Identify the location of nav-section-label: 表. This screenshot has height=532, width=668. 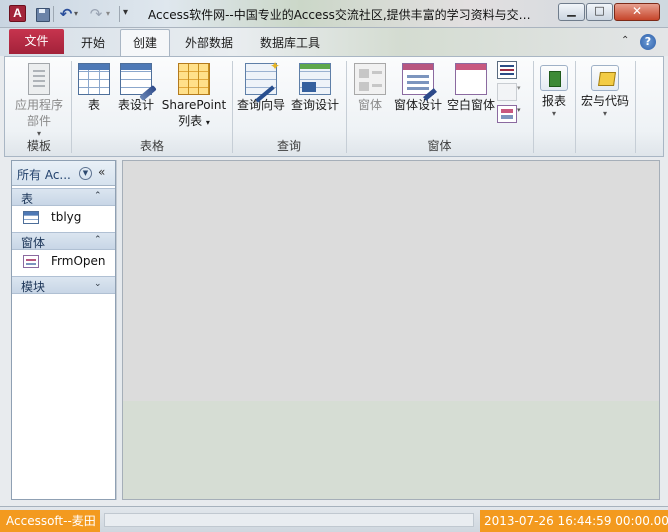
(27, 199).